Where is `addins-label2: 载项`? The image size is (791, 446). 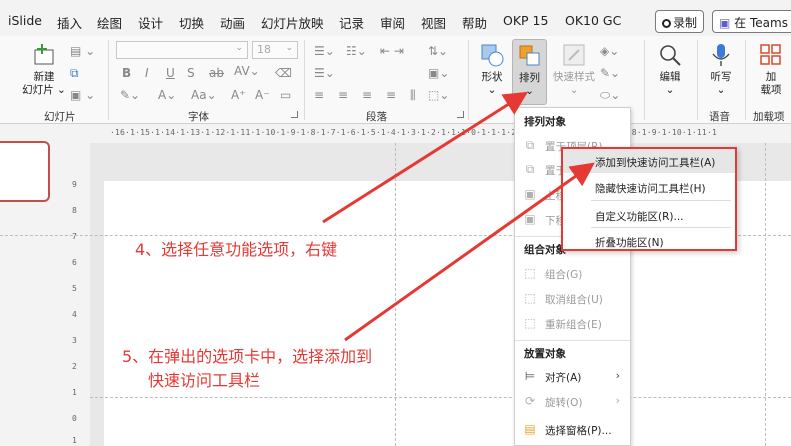 addins-label2: 载项 is located at coordinates (771, 90).